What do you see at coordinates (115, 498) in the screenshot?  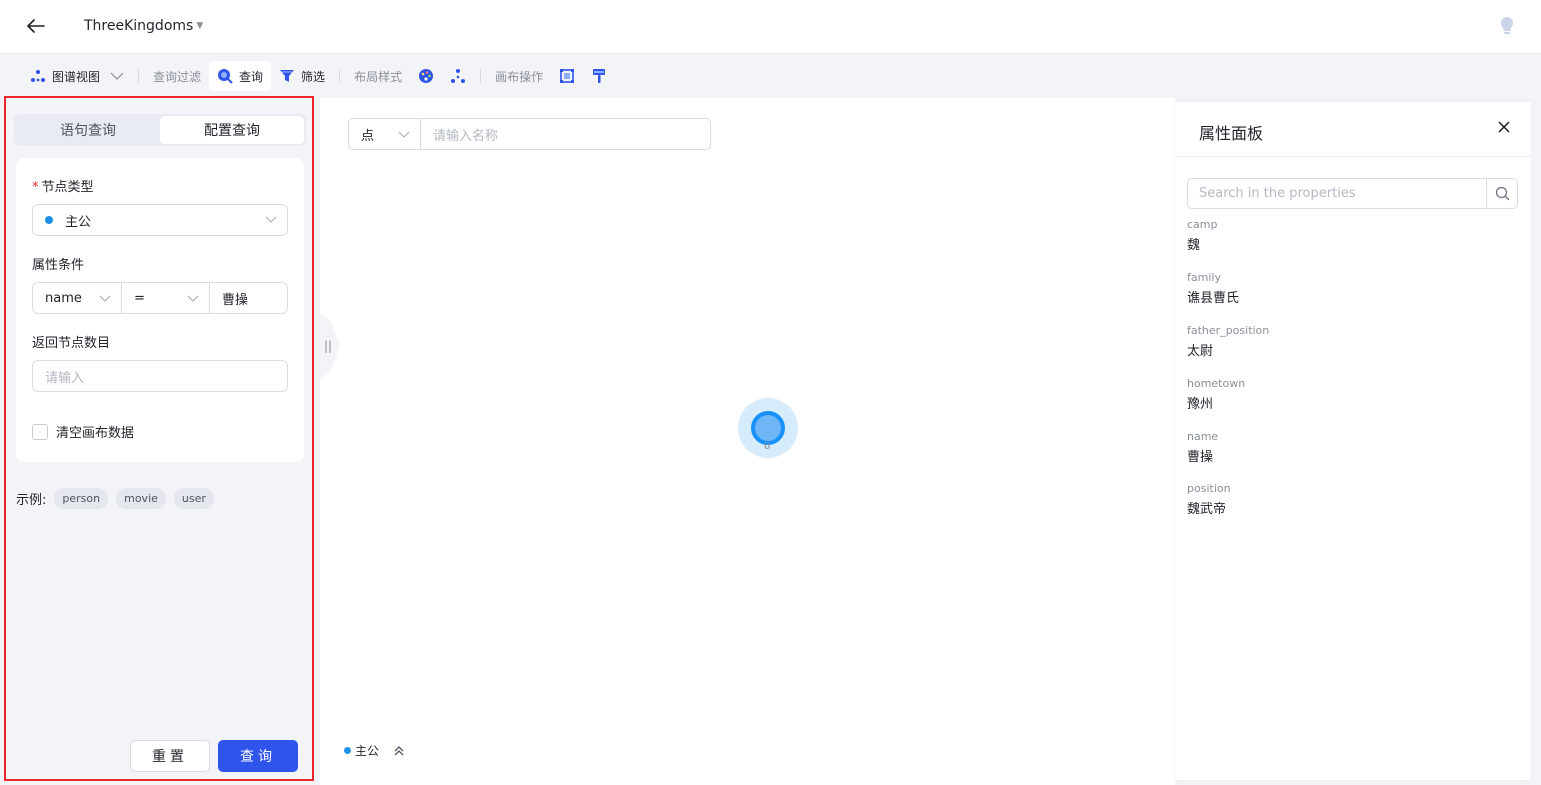 I see `examples-row: 示例: person movie user` at bounding box center [115, 498].